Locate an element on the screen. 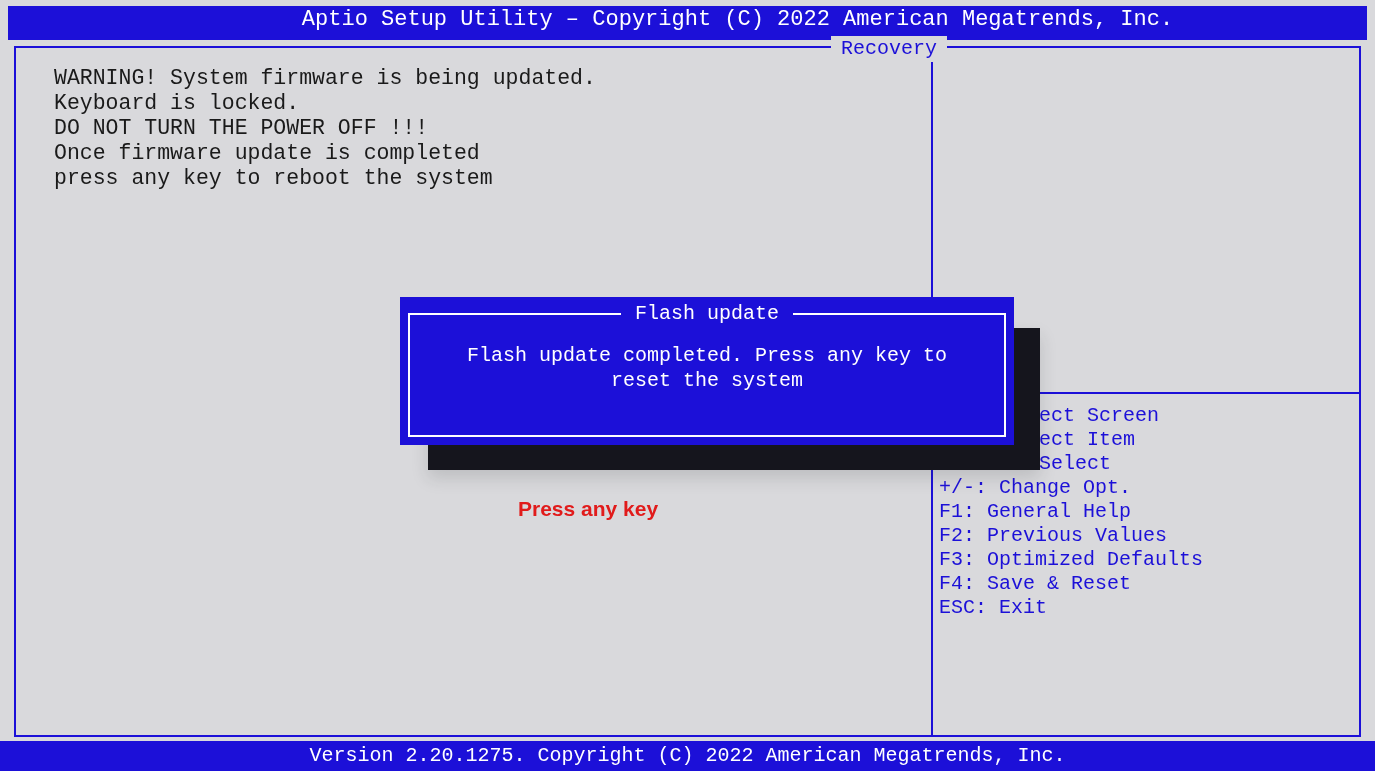  warning-line: WARNING! System firmware is being updated. is located at coordinates (325, 78).